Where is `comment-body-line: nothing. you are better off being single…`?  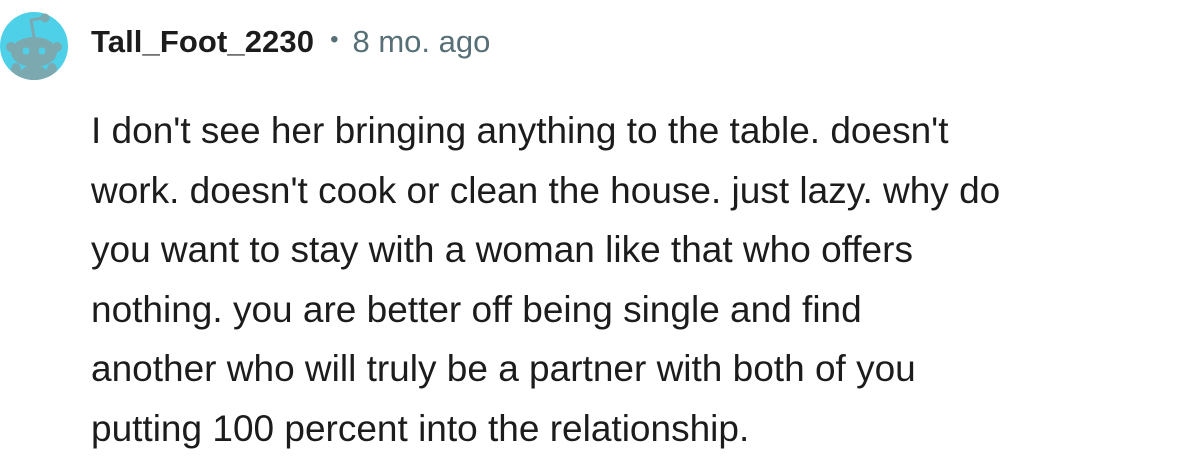 comment-body-line: nothing. you are better off being single… is located at coordinates (476, 309).